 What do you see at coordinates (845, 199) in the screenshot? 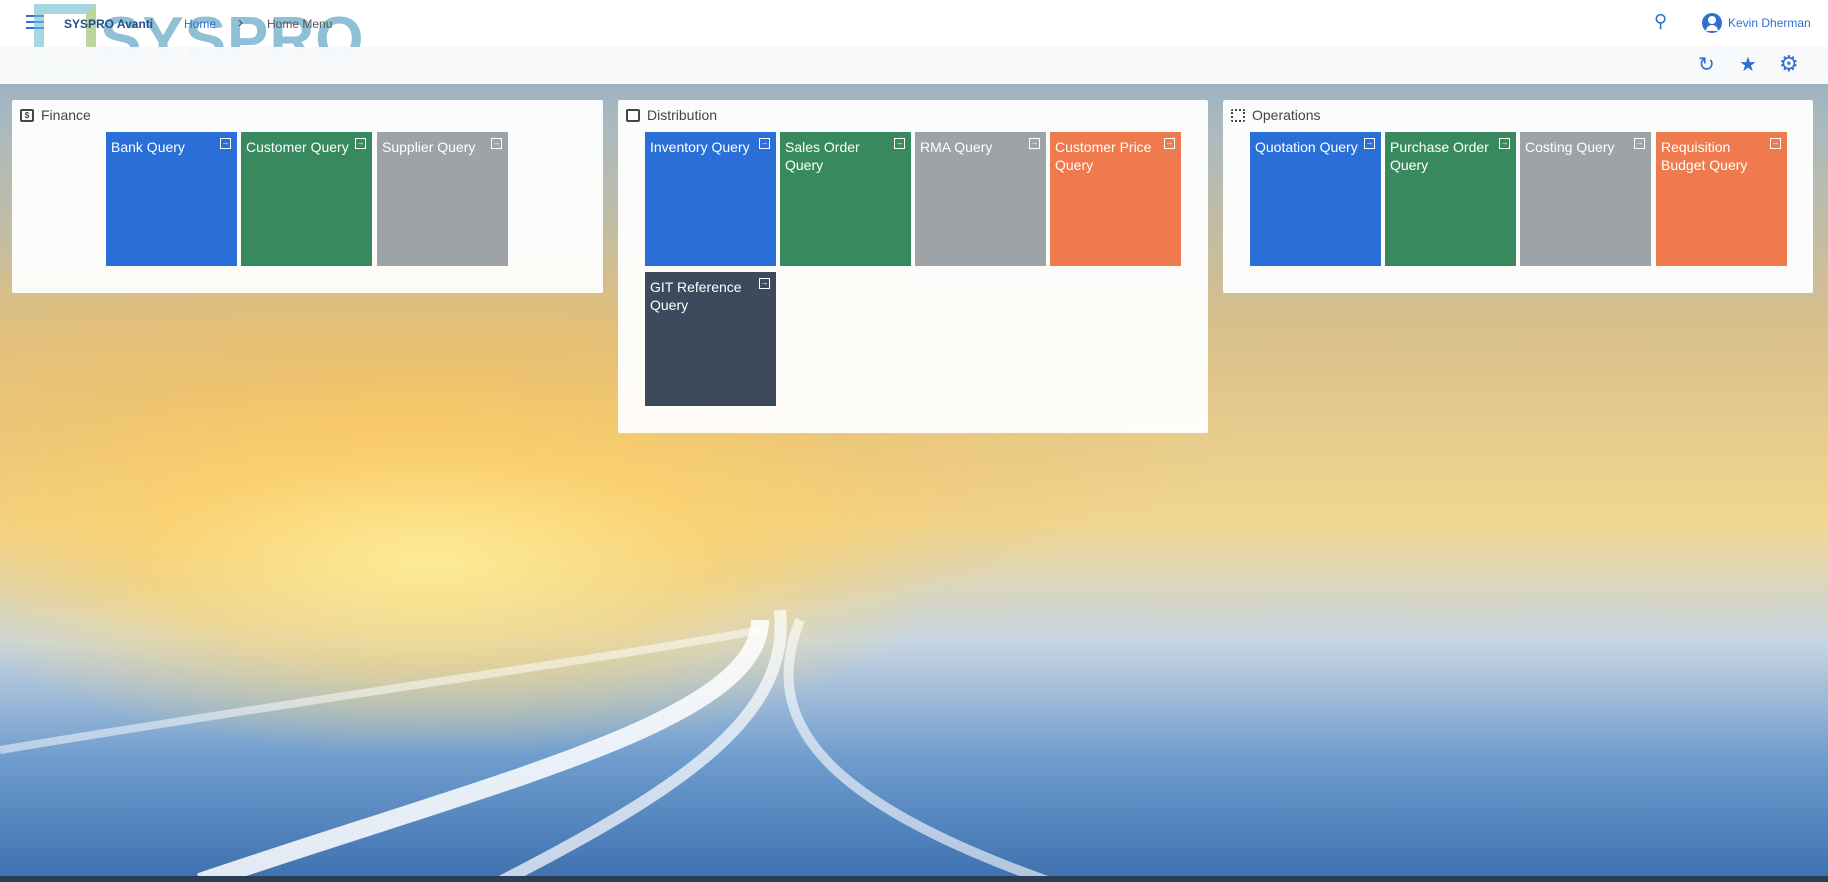
I see `tile-sales-order-query: Sales Order Query →` at bounding box center [845, 199].